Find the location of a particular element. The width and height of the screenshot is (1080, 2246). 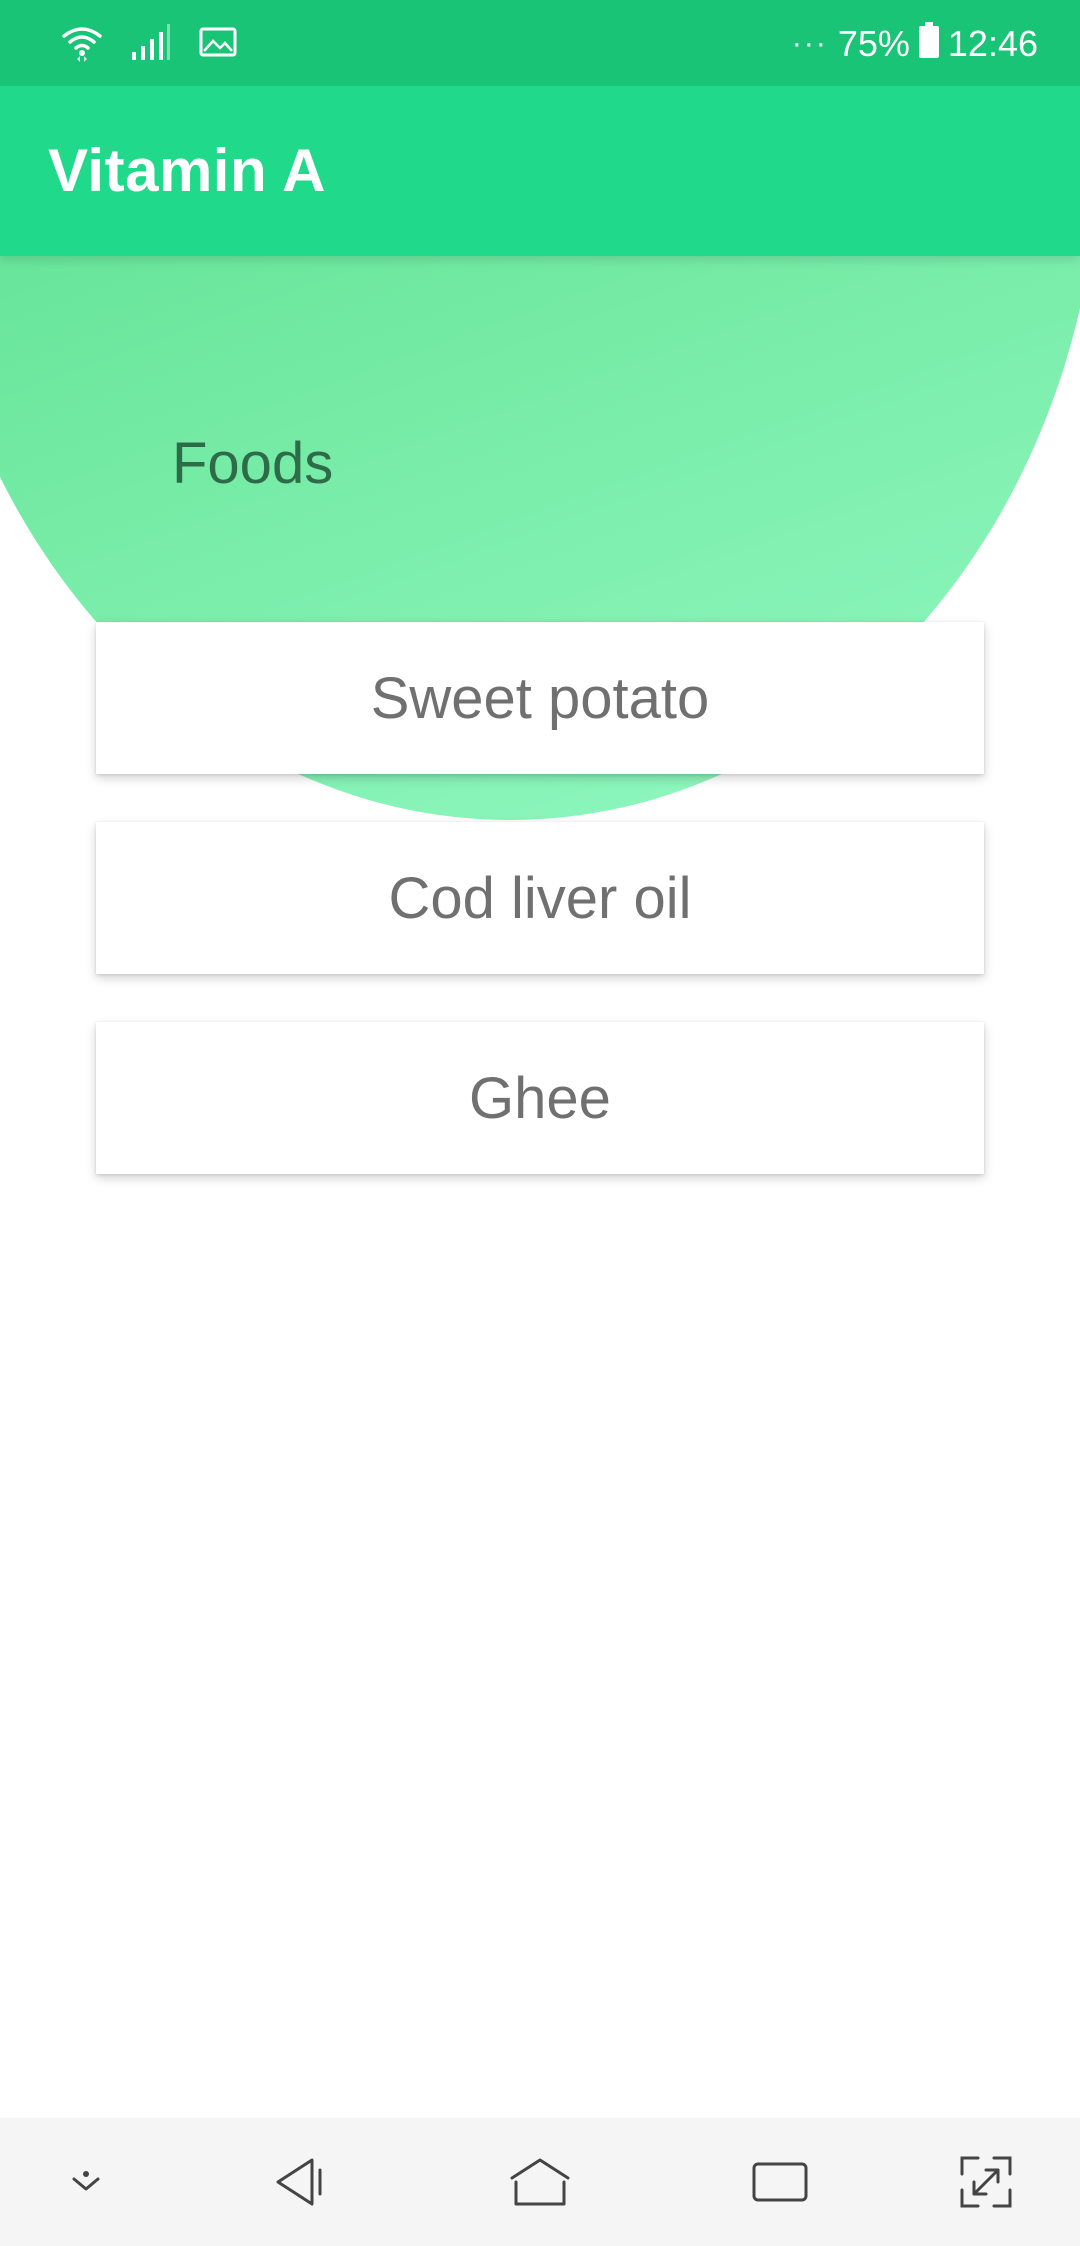

food-label: Ghee is located at coordinates (540, 1098).